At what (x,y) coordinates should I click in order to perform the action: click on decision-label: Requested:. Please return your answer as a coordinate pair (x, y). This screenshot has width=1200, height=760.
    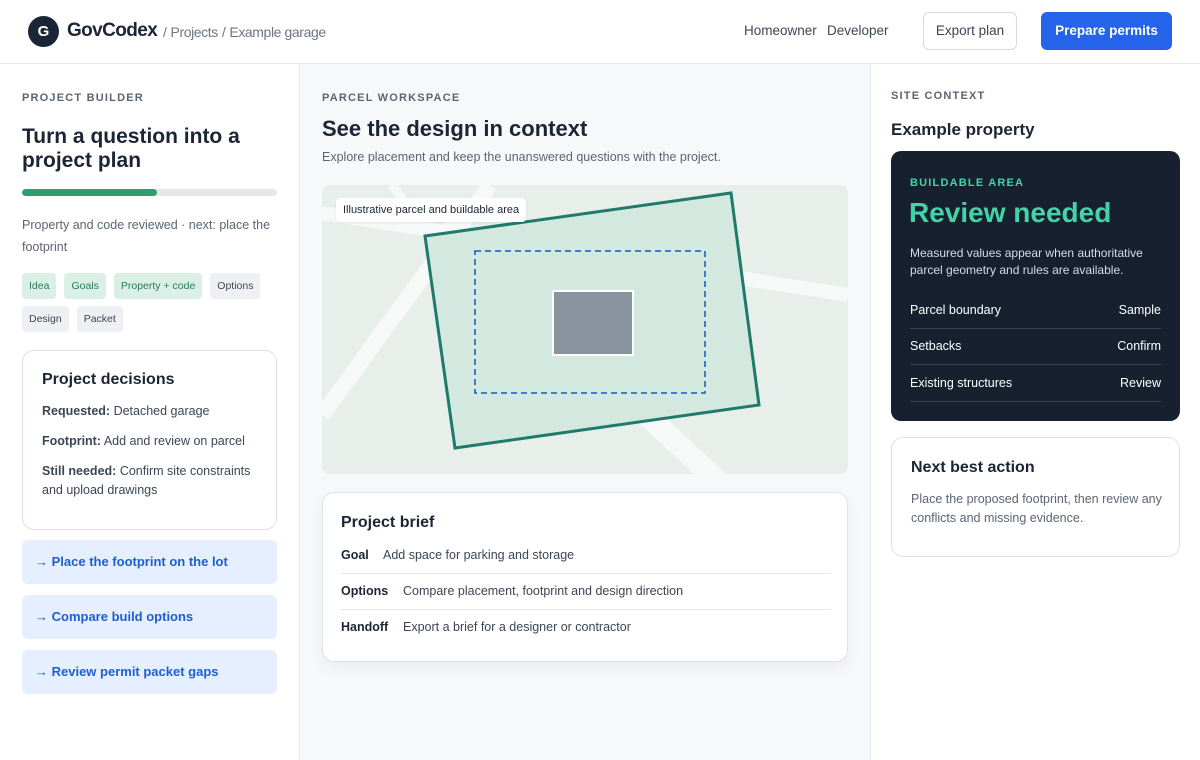
    Looking at the image, I should click on (76, 411).